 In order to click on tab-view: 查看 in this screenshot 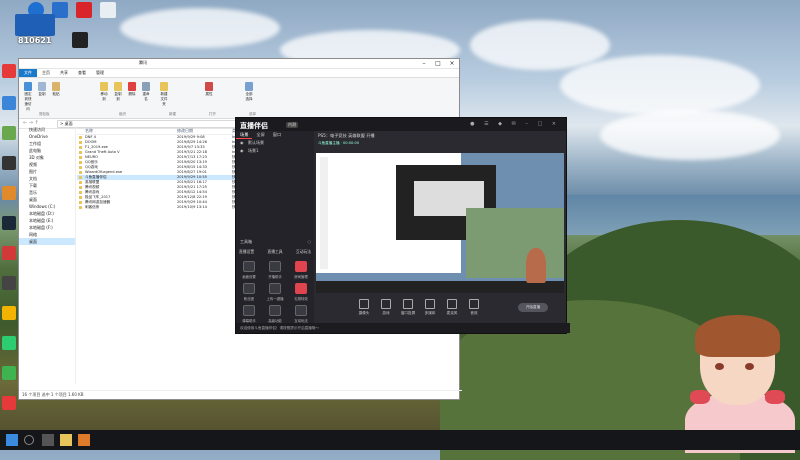, I will do `click(82, 73)`.